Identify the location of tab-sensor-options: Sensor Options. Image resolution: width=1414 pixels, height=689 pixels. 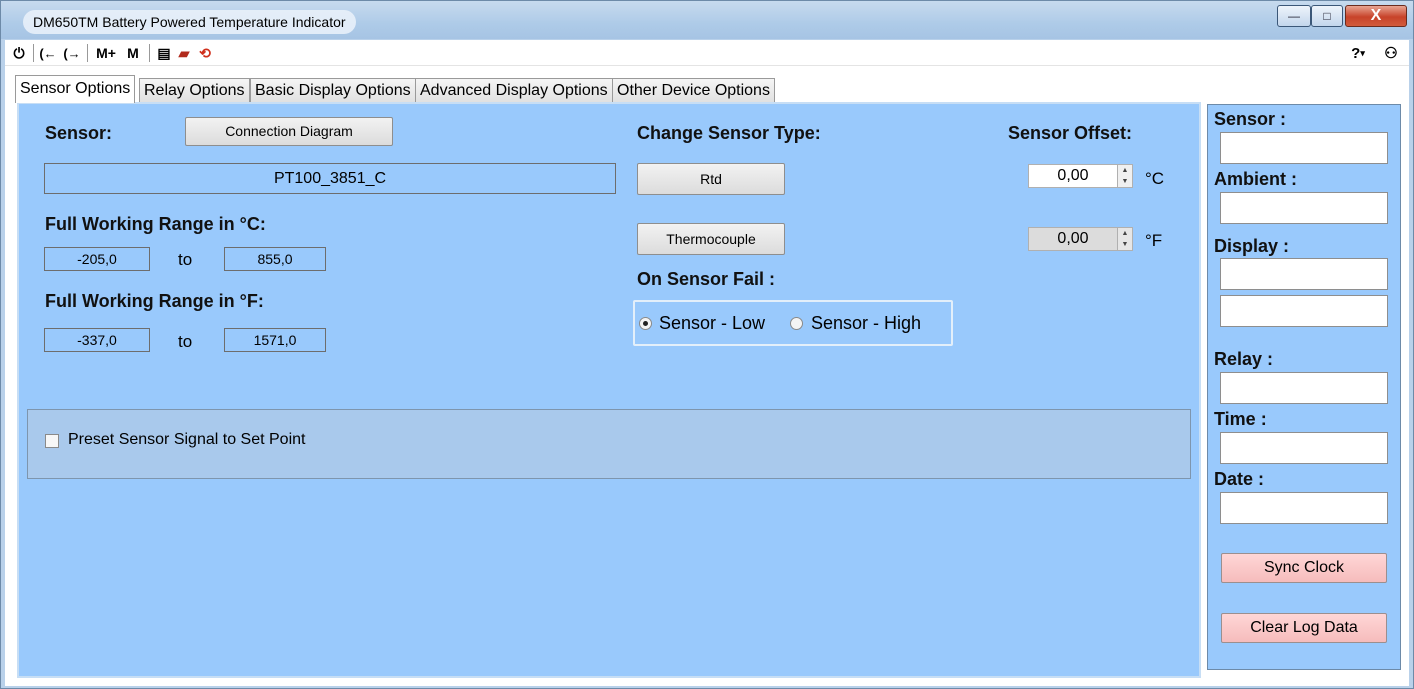
(75, 89).